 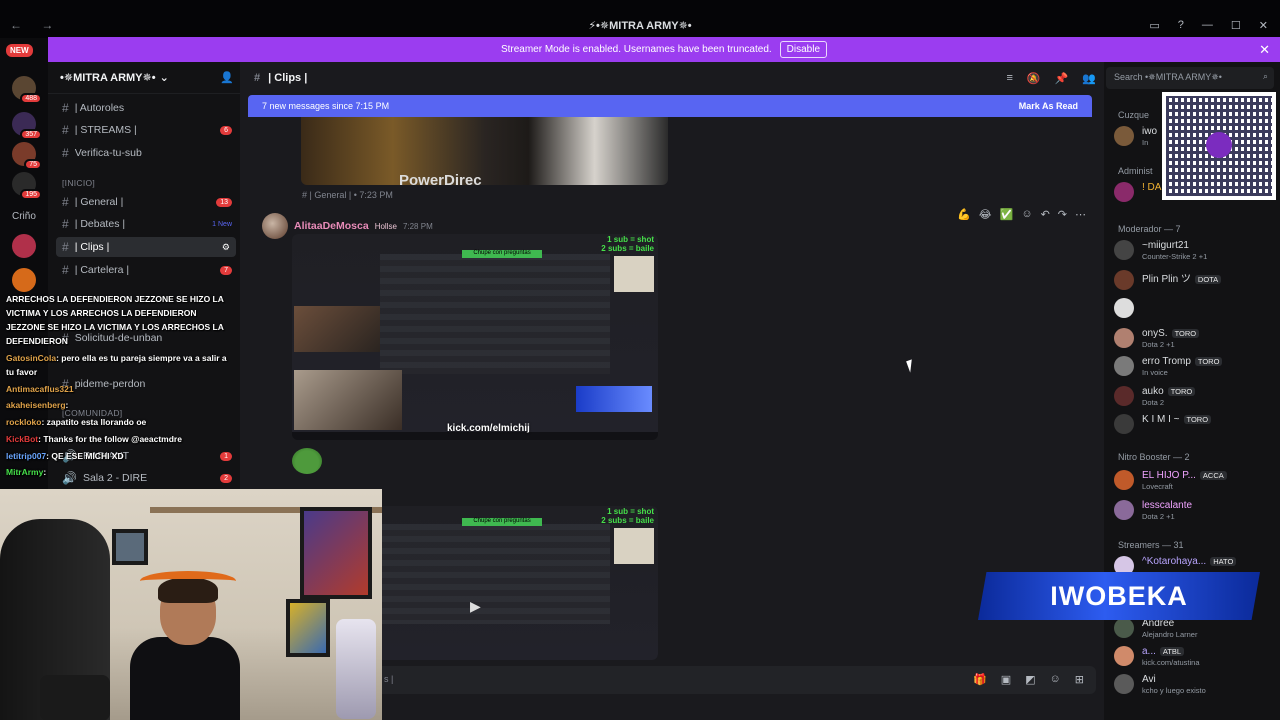 I want to click on video-controls, so click(x=475, y=436).